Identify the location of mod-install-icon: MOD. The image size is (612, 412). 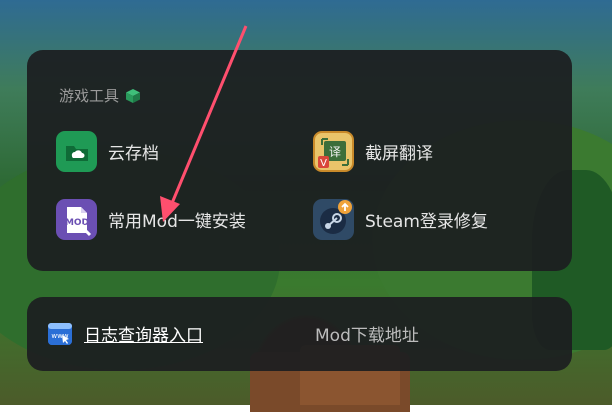
(76, 219).